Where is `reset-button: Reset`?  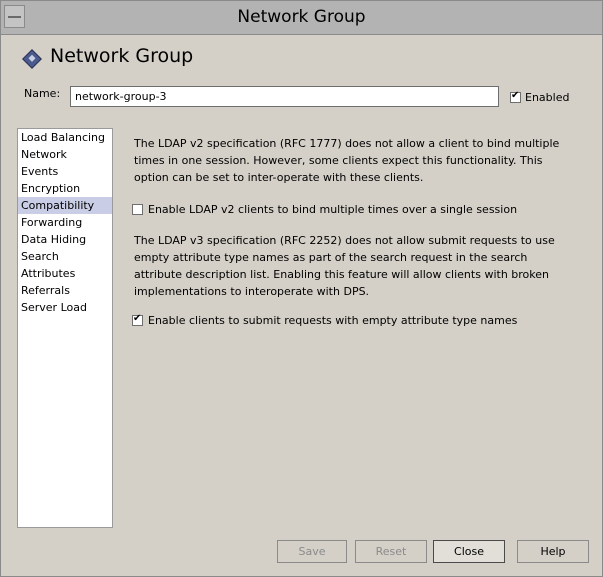
reset-button: Reset is located at coordinates (391, 551).